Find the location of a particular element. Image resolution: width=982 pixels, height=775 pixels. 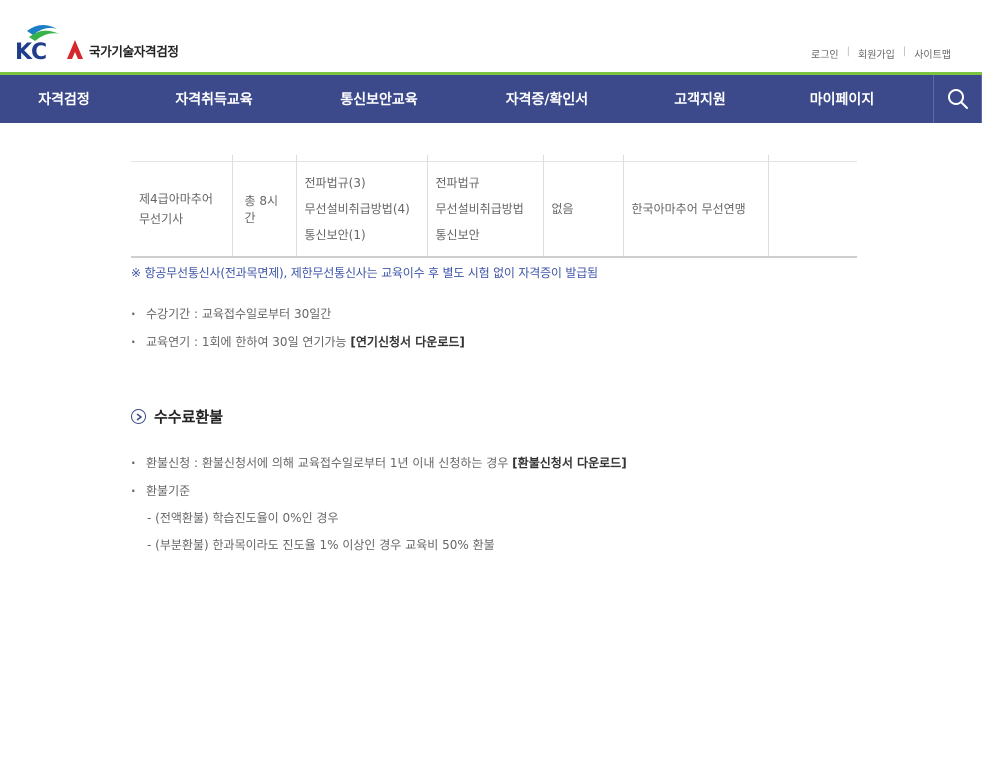

login-link: 로그인 is located at coordinates (825, 53).